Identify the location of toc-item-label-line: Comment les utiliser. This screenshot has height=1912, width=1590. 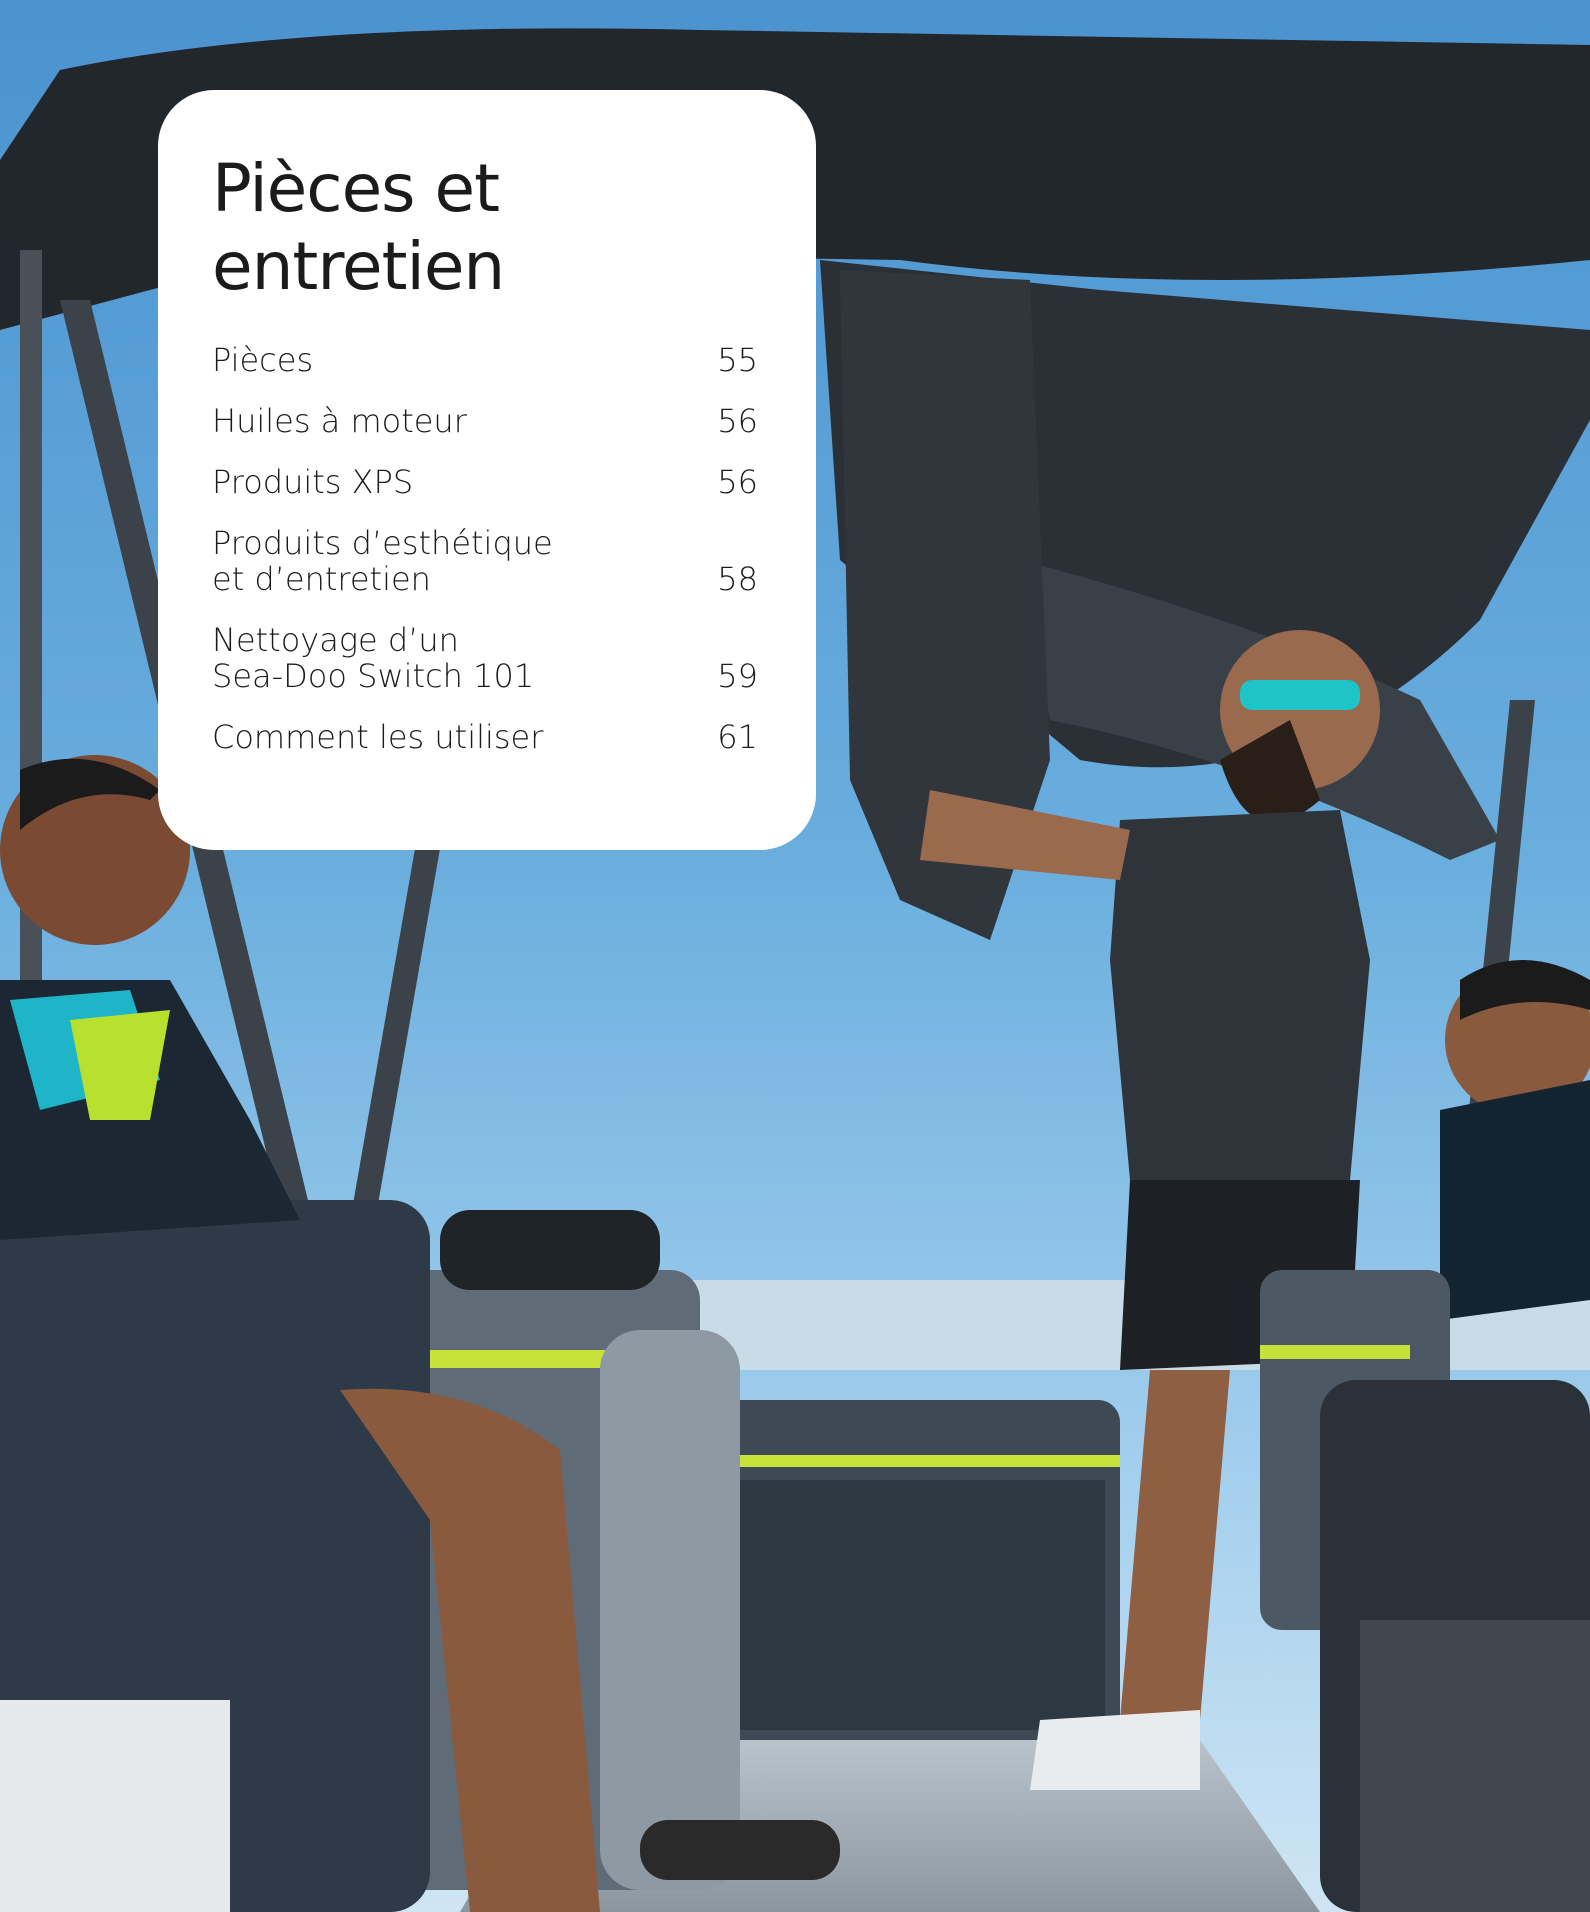
(378, 737).